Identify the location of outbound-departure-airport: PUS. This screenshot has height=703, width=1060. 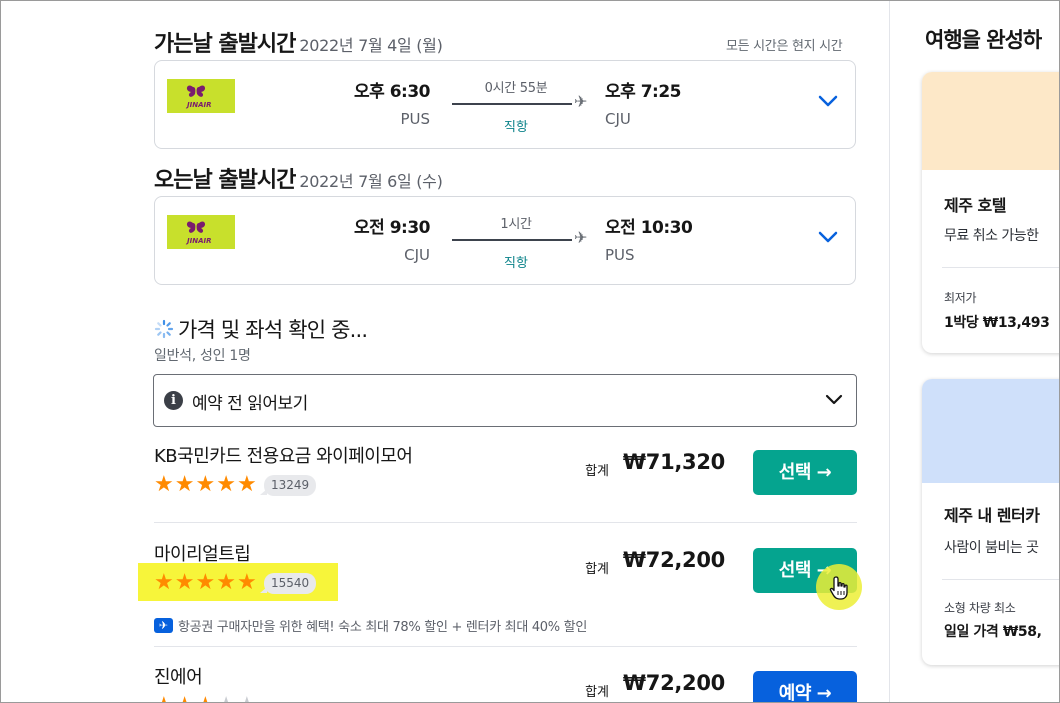
(415, 119).